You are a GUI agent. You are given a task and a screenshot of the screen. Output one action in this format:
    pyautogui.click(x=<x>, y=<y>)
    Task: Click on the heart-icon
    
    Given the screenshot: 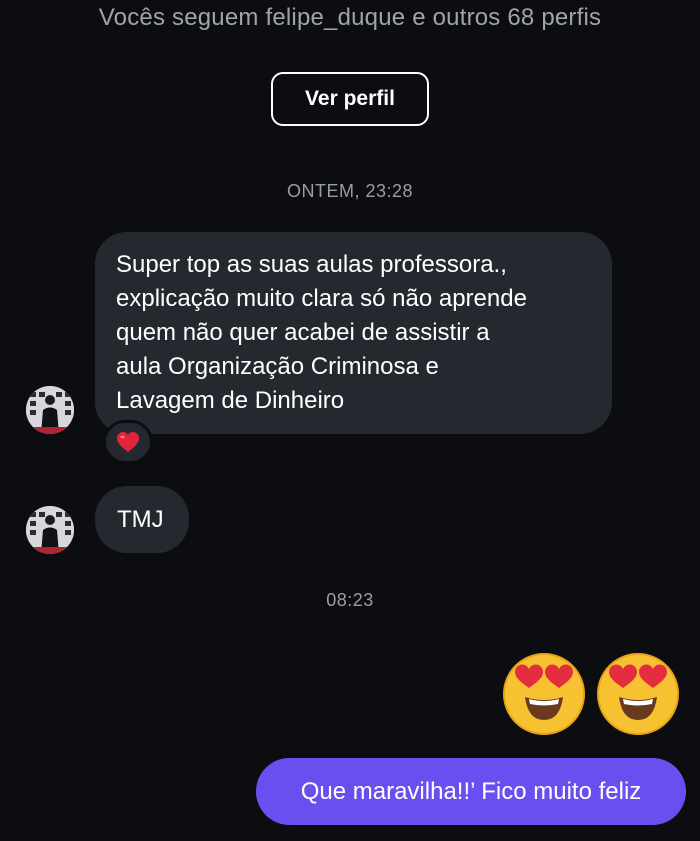 What is the action you would take?
    pyautogui.click(x=128, y=442)
    